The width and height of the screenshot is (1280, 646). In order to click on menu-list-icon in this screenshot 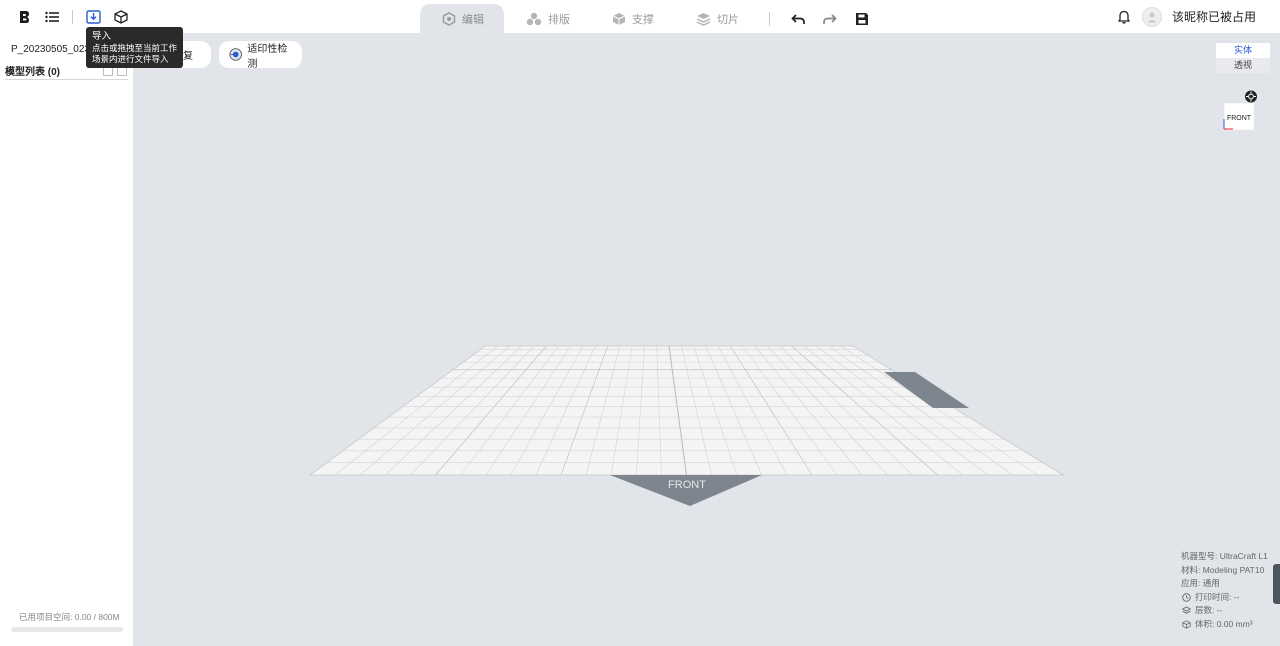, I will do `click(52, 16)`.